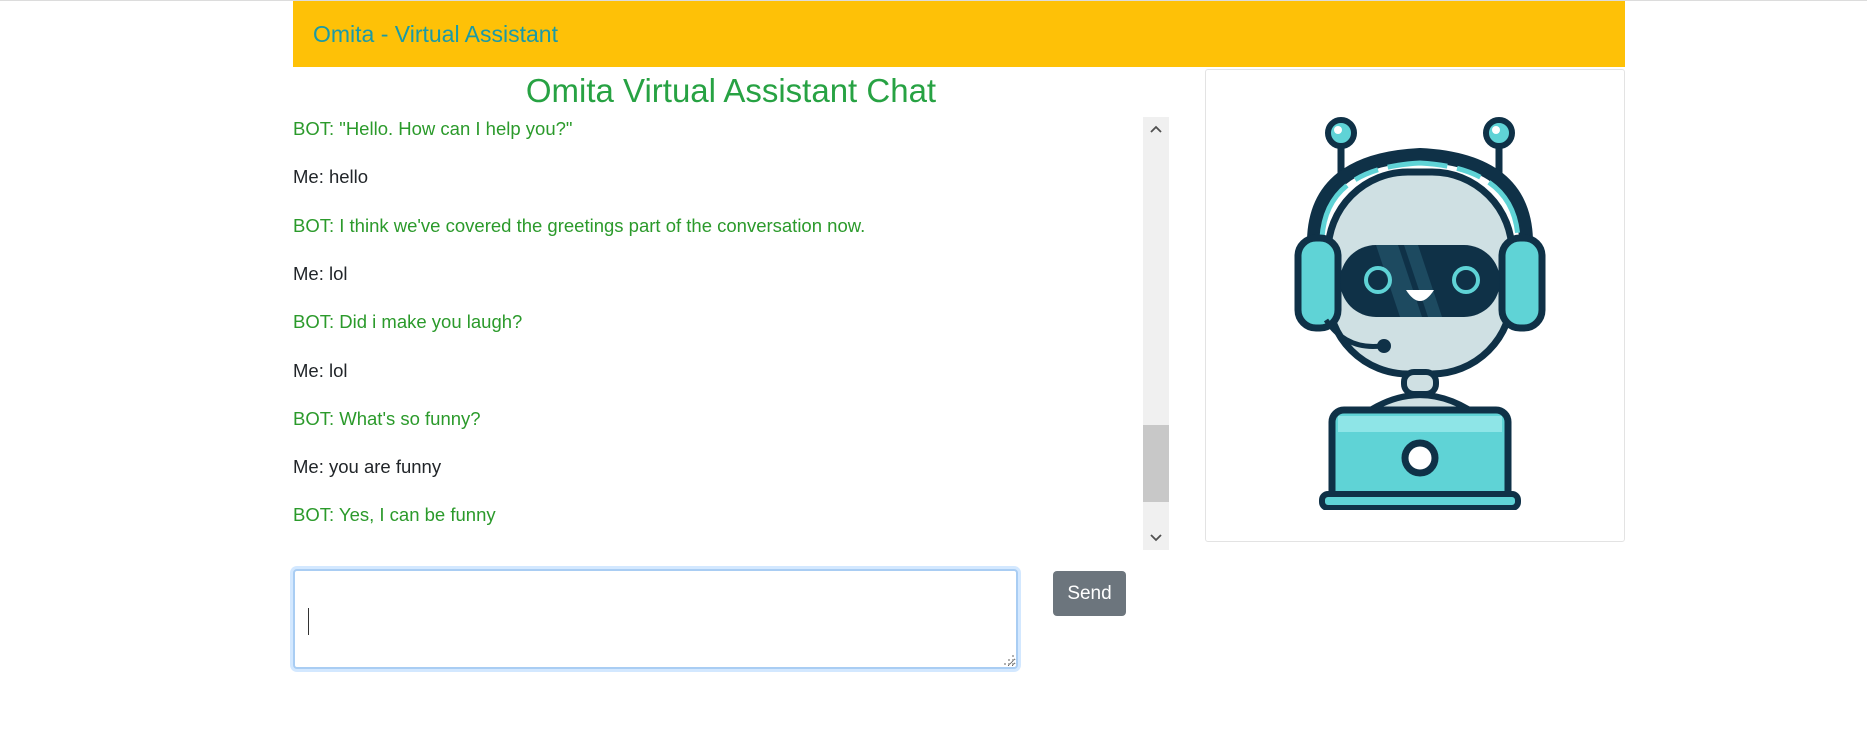 The image size is (1867, 733). What do you see at coordinates (387, 418) in the screenshot?
I see `bot-message: BOT: What's so funny?` at bounding box center [387, 418].